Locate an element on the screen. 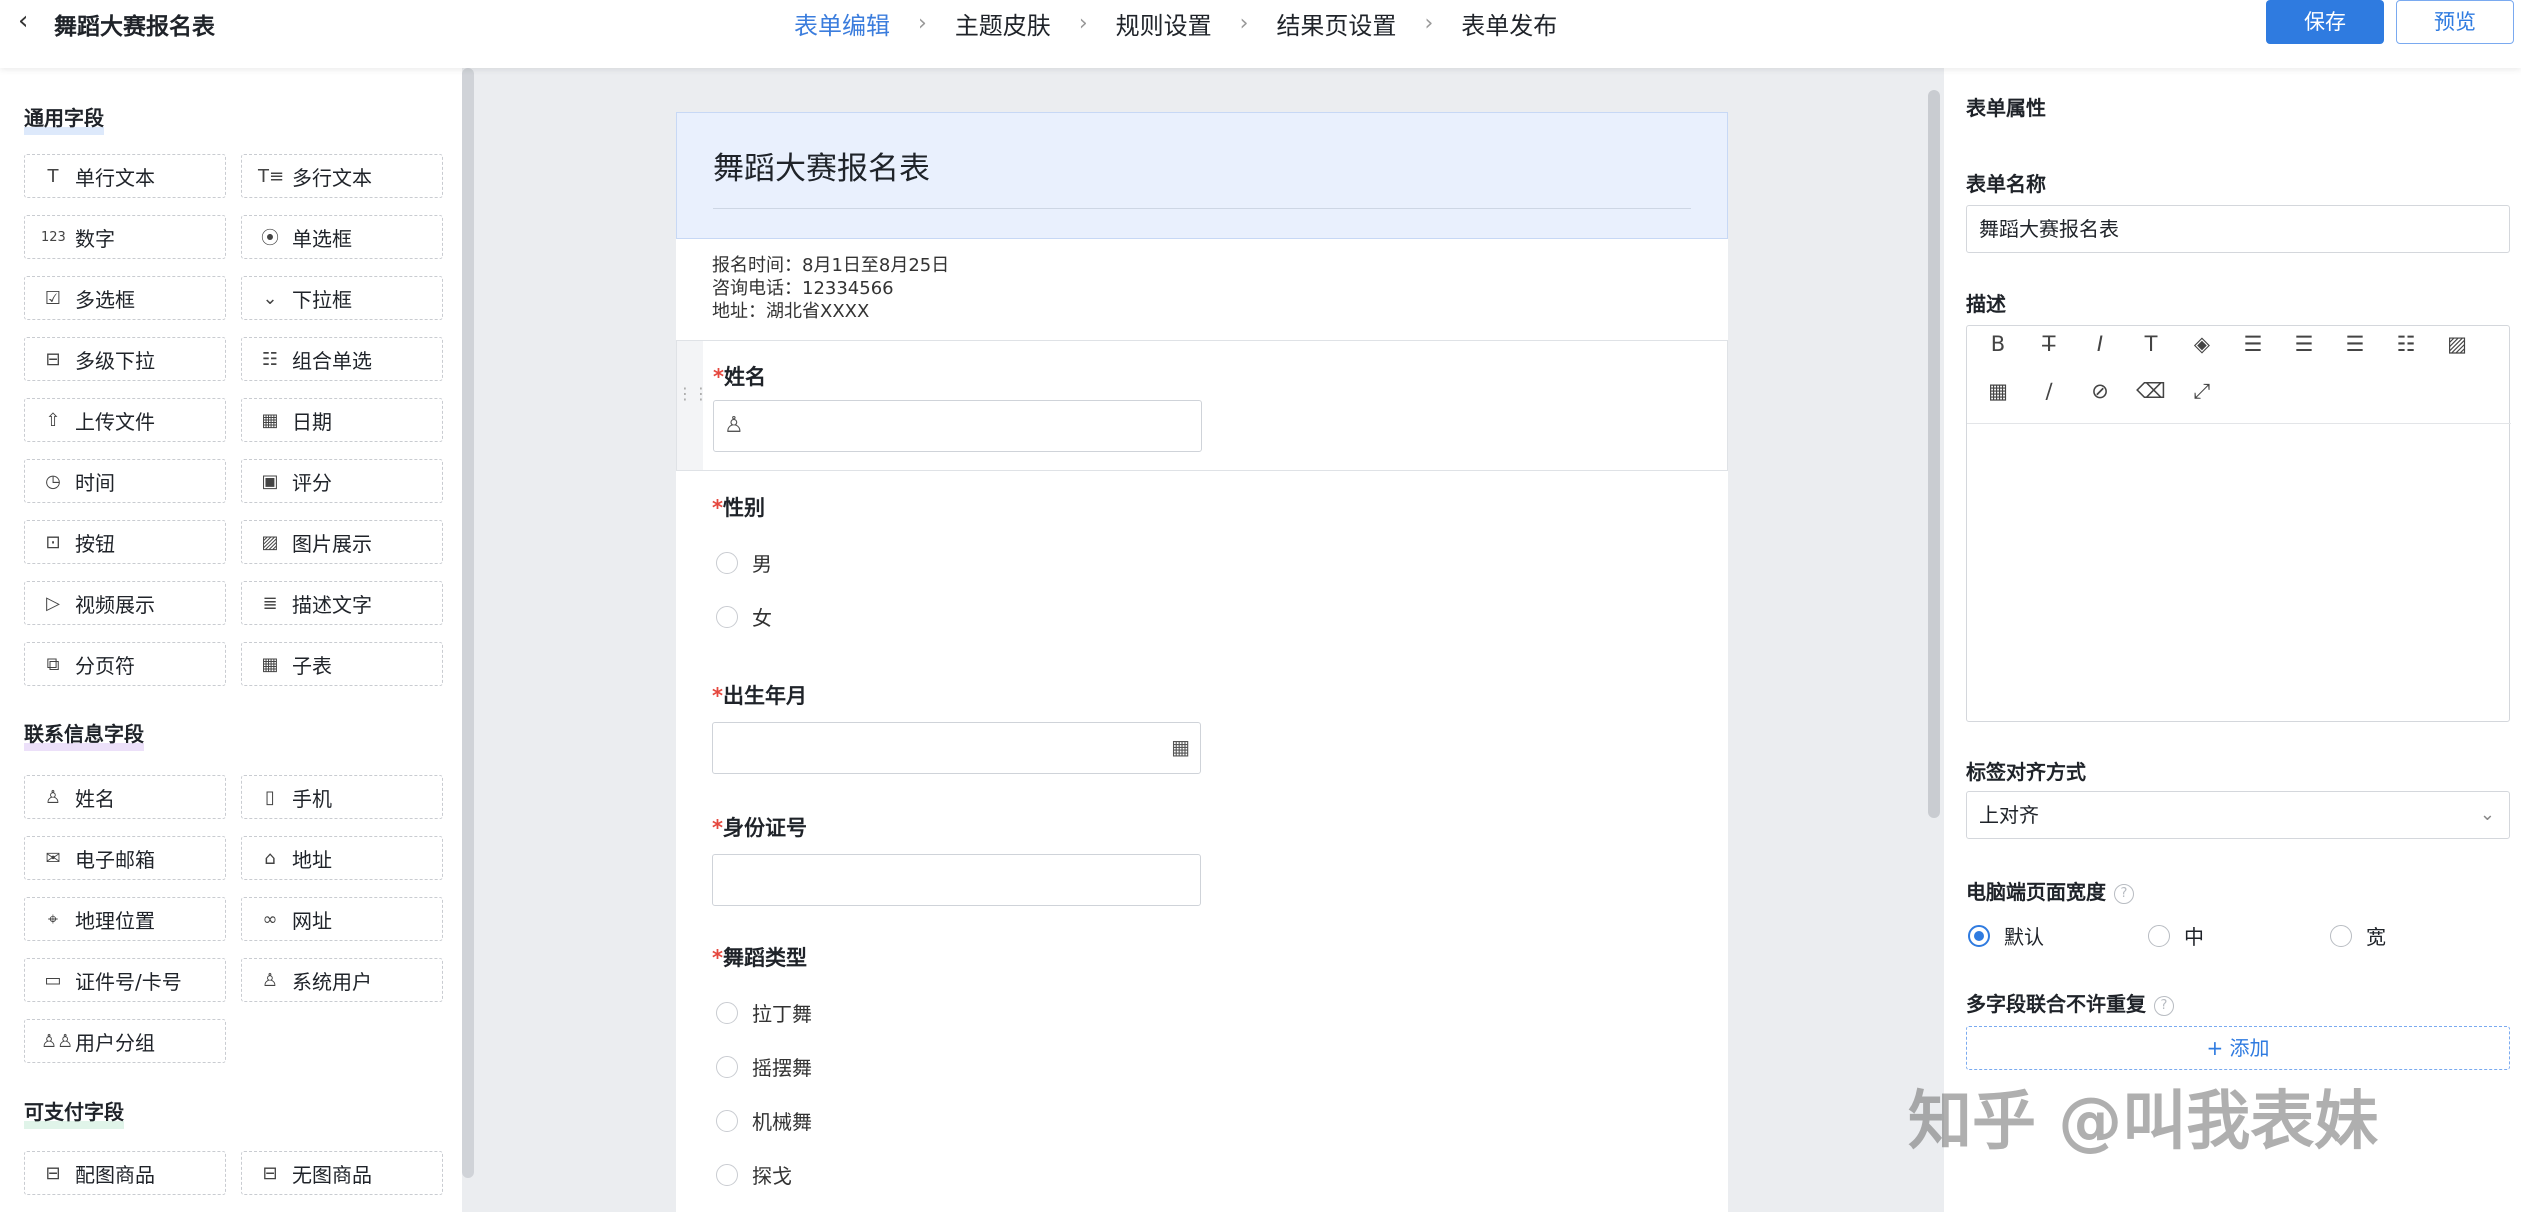 Image resolution: width=2521 pixels, height=1212 pixels. question-name: ⋮⋮ *姓名 ♙ is located at coordinates (1202, 405).